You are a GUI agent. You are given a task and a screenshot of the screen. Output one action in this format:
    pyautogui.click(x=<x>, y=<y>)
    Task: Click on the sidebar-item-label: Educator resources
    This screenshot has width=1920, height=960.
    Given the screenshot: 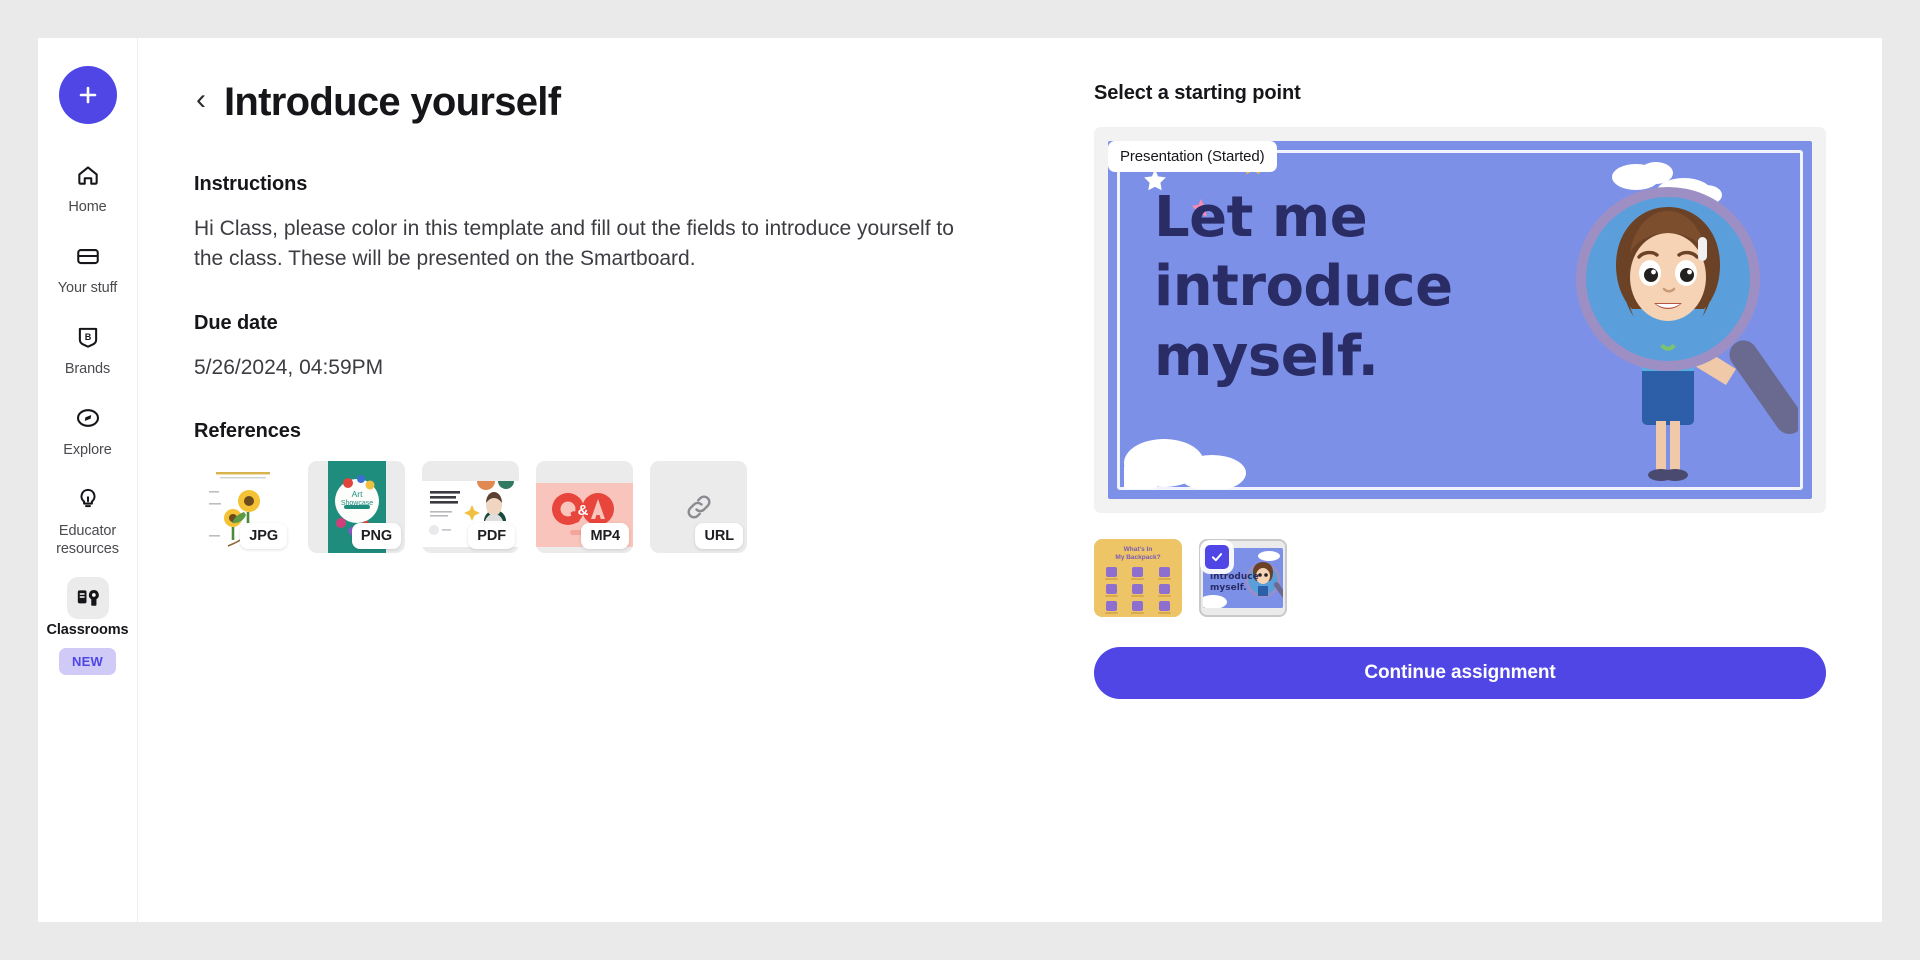 What is the action you would take?
    pyautogui.click(x=87, y=539)
    